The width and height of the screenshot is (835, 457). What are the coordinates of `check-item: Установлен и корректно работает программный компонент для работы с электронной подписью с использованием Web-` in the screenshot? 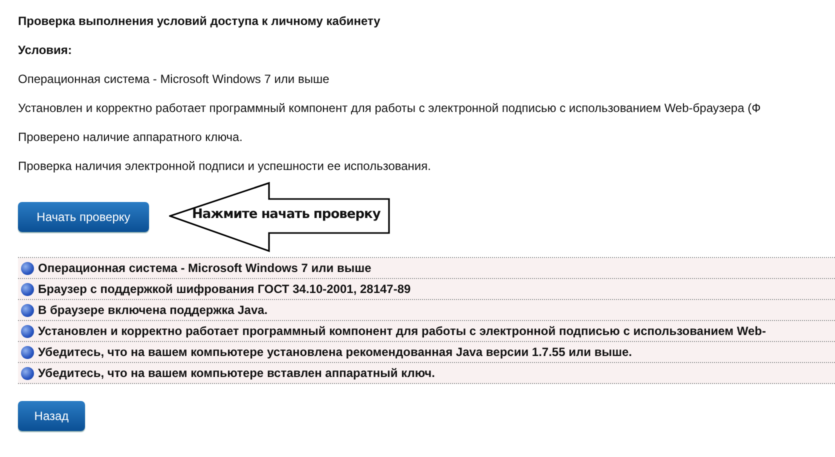 It's located at (402, 331).